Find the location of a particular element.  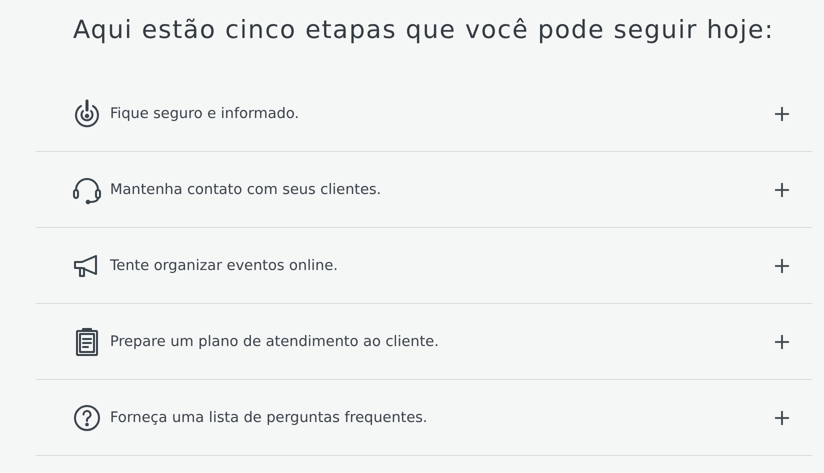

section-heading: Aqui estão cinco etapas que você pode seguir hoje: is located at coordinates (424, 30).